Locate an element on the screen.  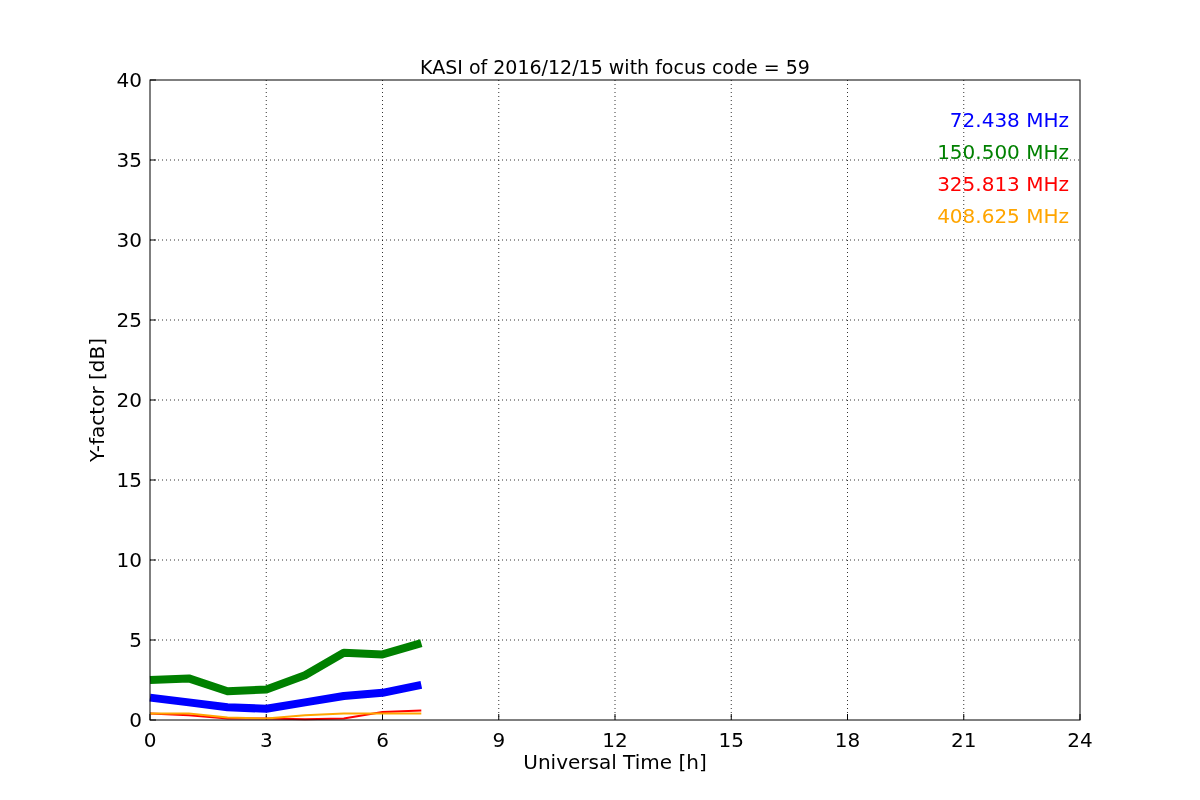
y-axis-label: Y-factor [dB] is located at coordinates (97, 400).